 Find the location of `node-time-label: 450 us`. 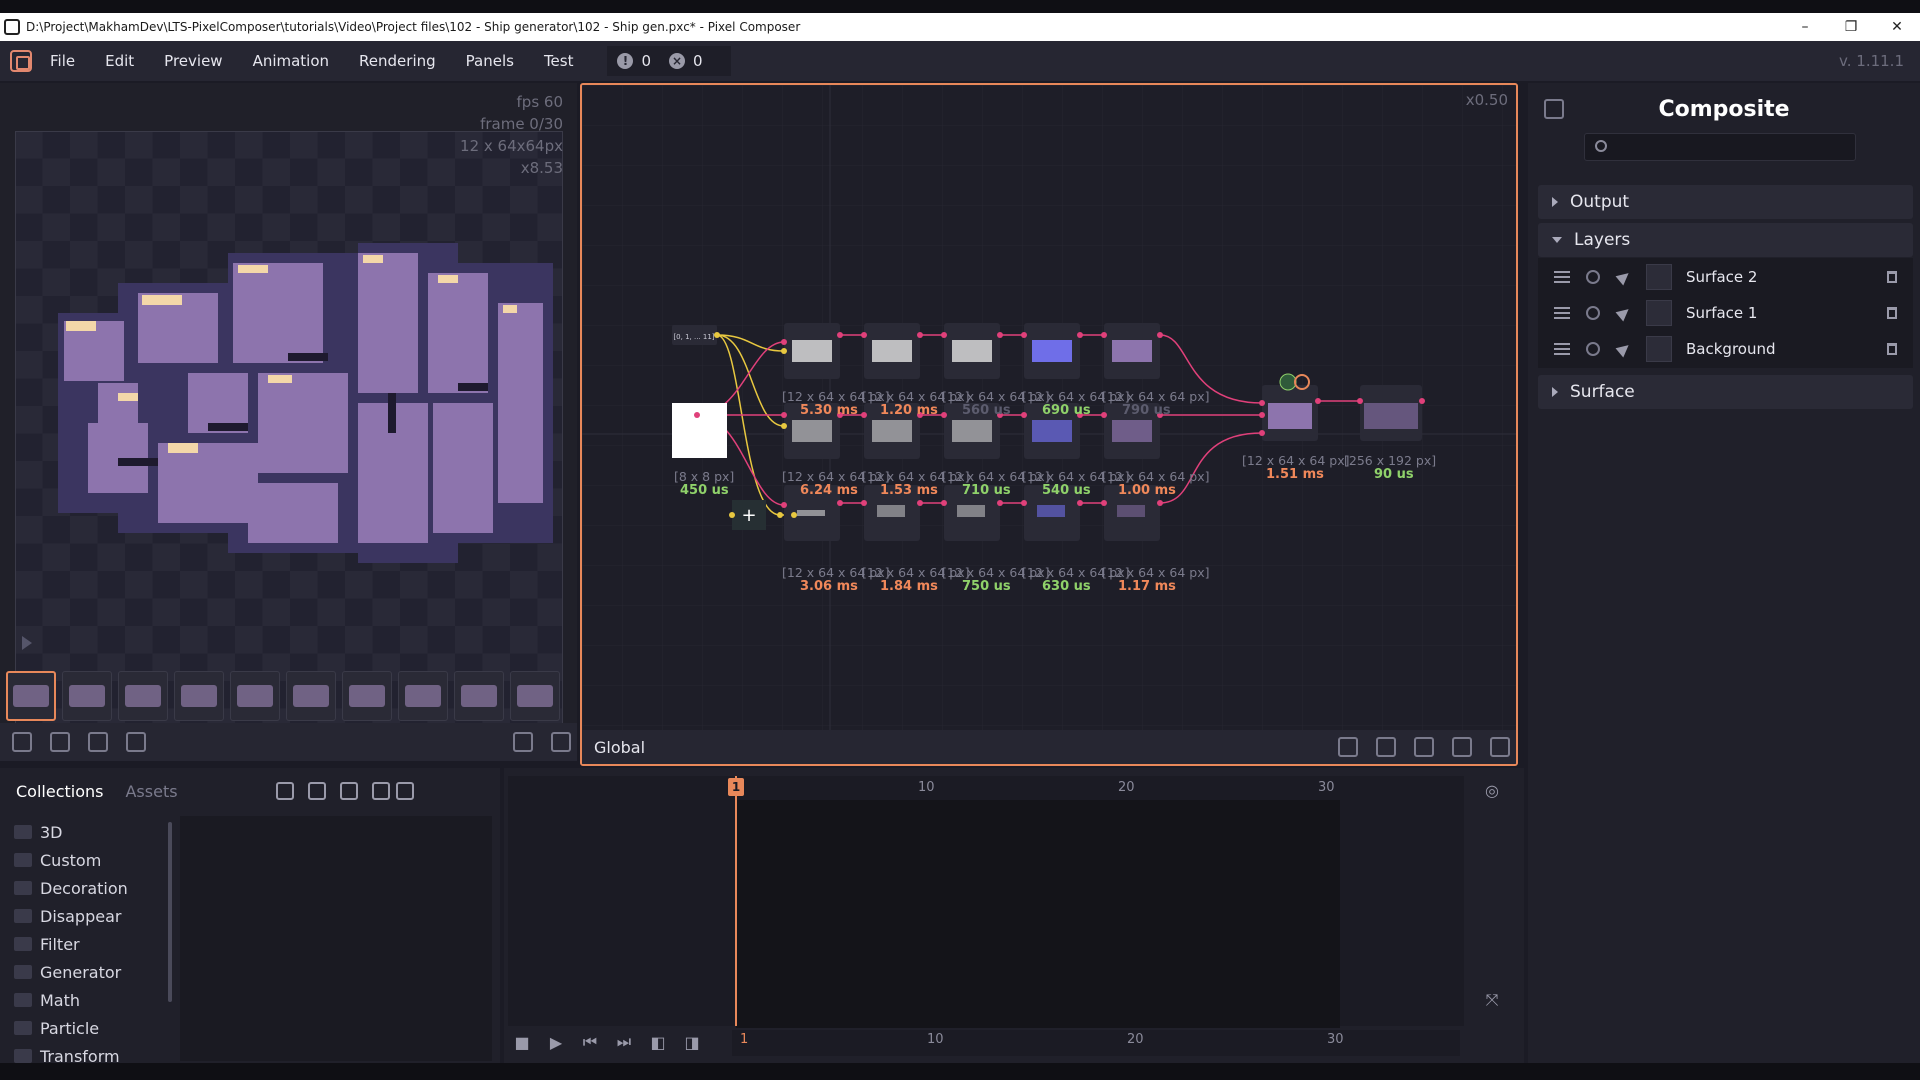

node-time-label: 450 us is located at coordinates (704, 490).